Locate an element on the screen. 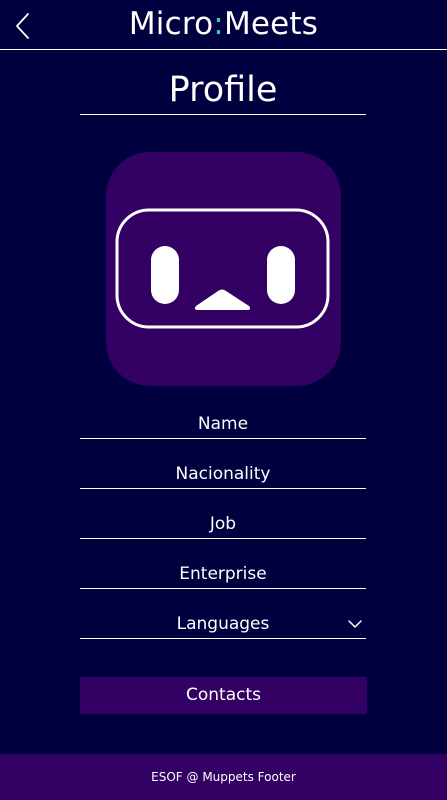  app-title-part2: Meets is located at coordinates (271, 24).